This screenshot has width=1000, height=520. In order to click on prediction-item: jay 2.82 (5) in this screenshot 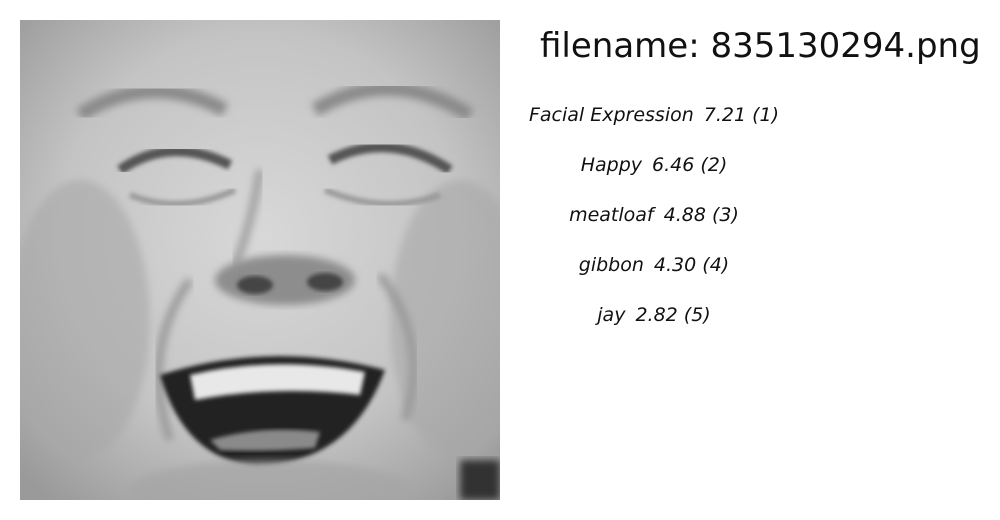, I will do `click(654, 325)`.